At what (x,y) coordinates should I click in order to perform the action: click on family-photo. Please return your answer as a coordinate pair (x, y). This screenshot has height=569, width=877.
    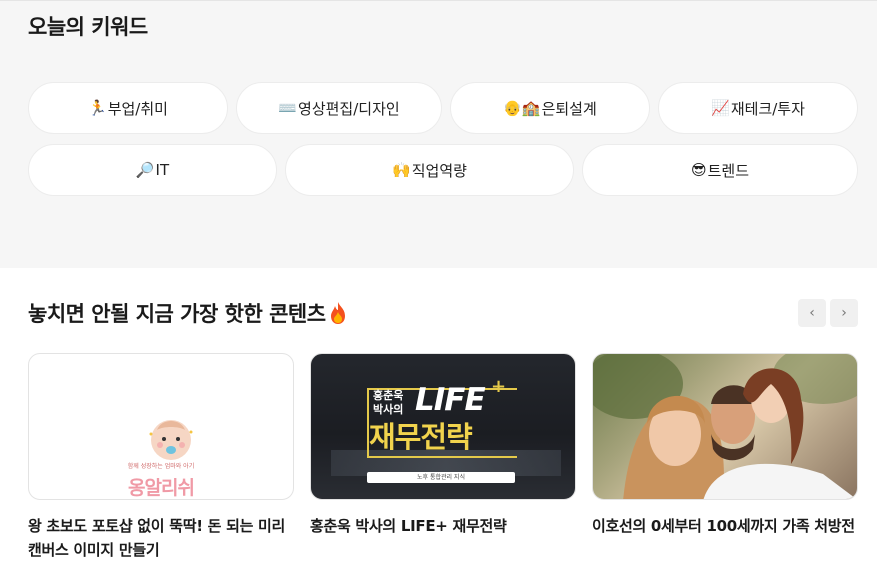
    Looking at the image, I should click on (725, 426).